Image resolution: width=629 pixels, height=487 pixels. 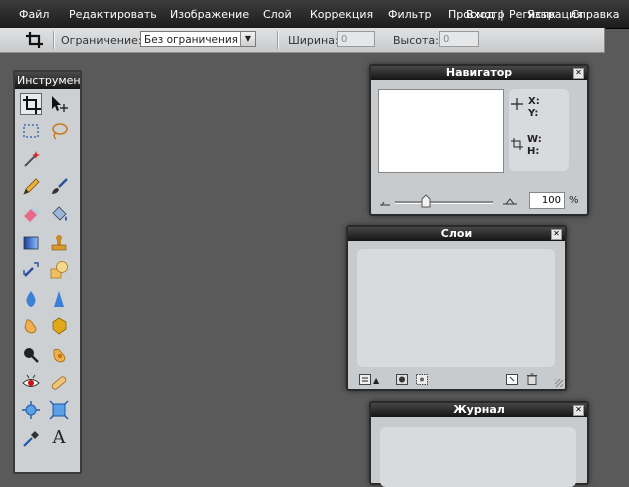 I want to click on bloat-tool, so click(x=31, y=410).